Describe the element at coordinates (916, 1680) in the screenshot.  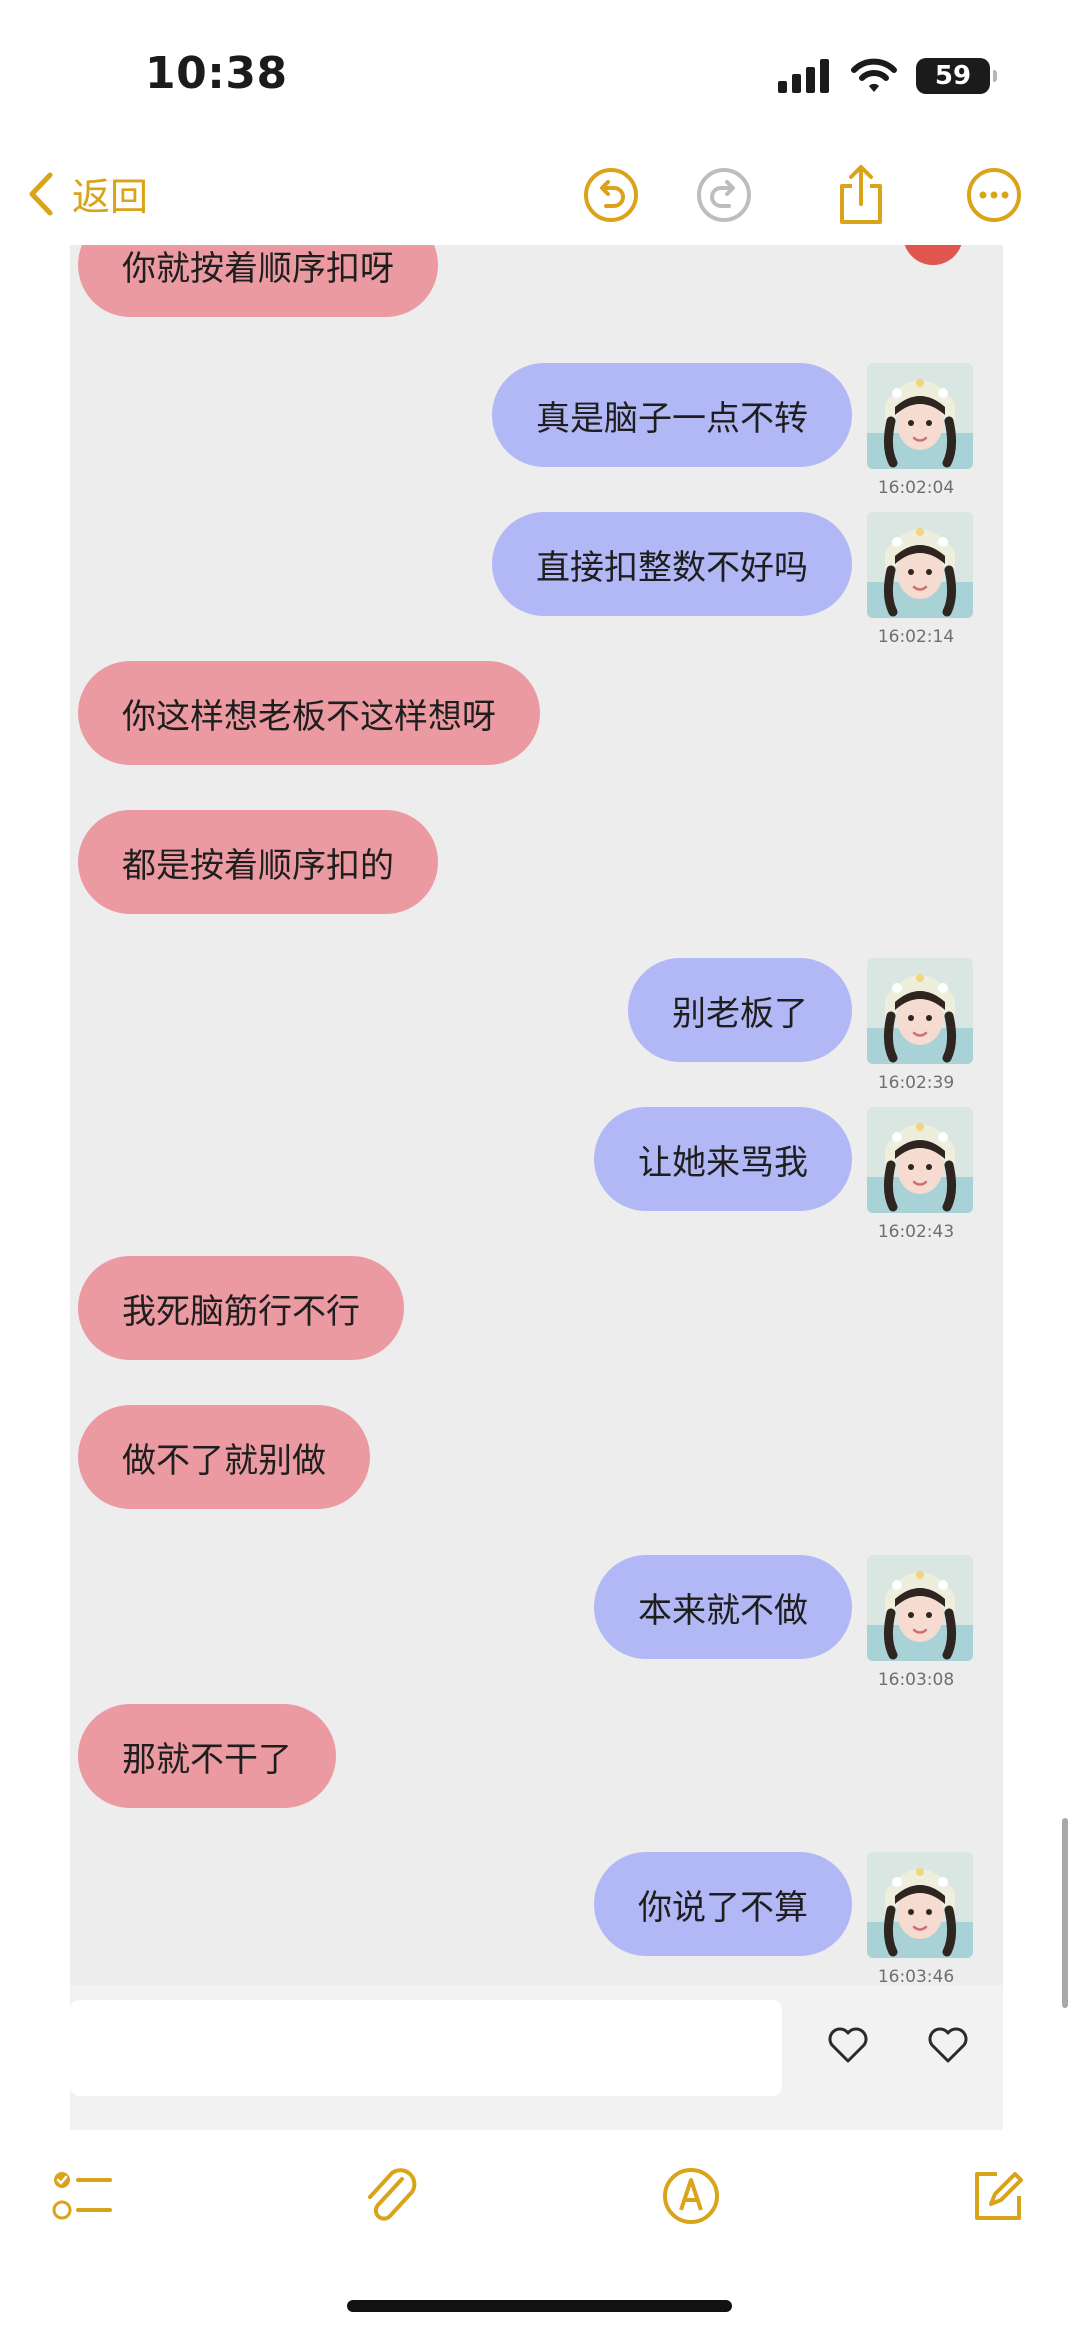
I see `message-timestamp: 16:03:08` at that location.